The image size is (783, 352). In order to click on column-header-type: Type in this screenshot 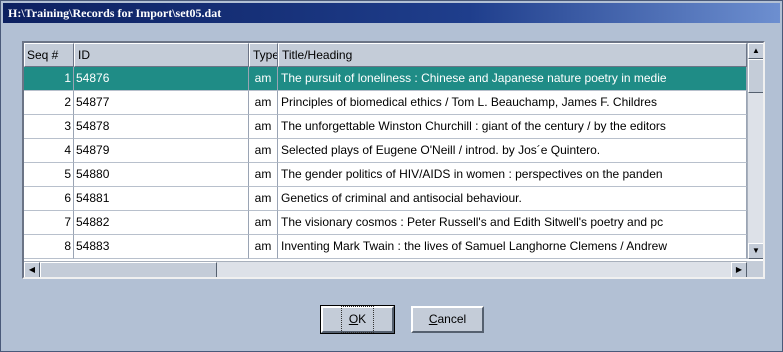, I will do `click(263, 55)`.